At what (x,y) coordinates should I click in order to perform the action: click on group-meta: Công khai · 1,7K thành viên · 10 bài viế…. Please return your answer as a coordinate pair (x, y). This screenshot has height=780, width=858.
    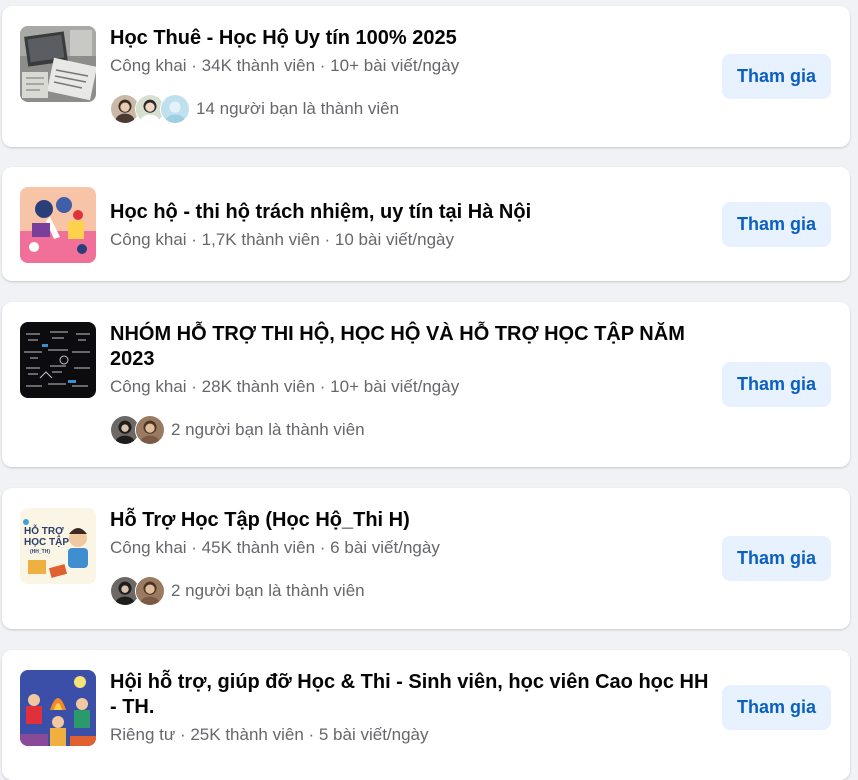
    Looking at the image, I should click on (282, 239).